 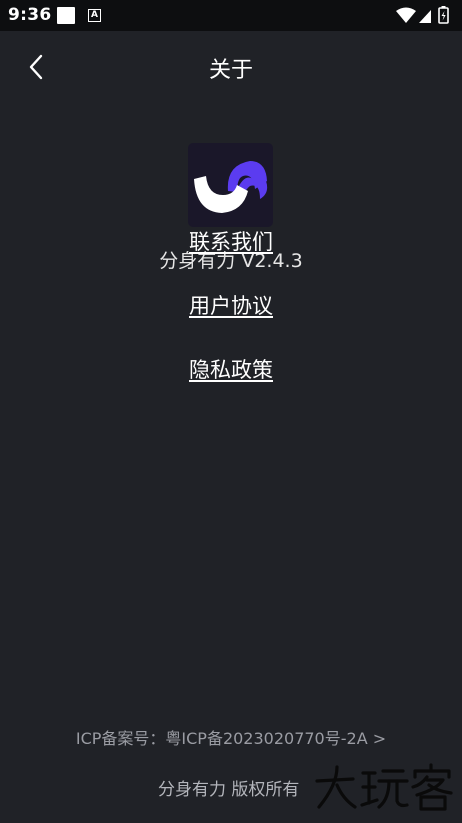 I want to click on page-title: 关于, so click(x=230, y=70).